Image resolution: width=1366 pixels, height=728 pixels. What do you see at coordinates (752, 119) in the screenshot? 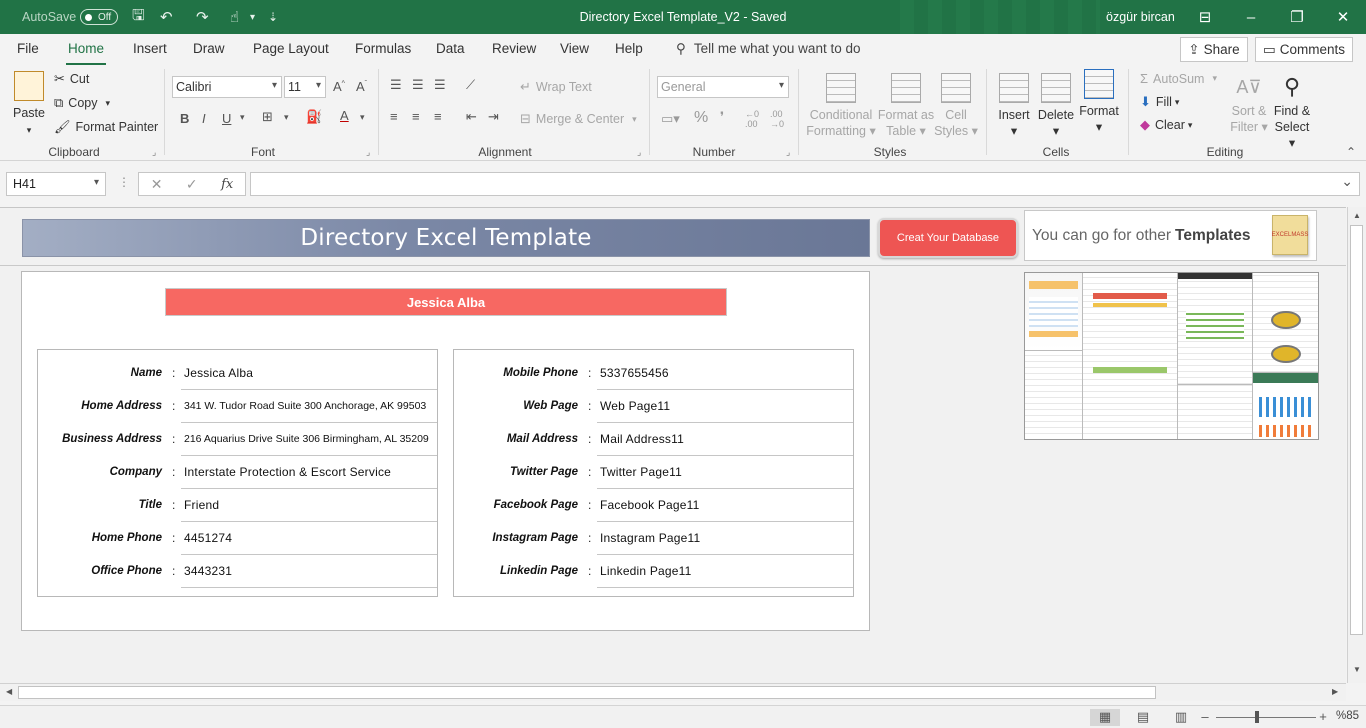
I see `increase-decimal-icon: ←0.00` at bounding box center [752, 119].